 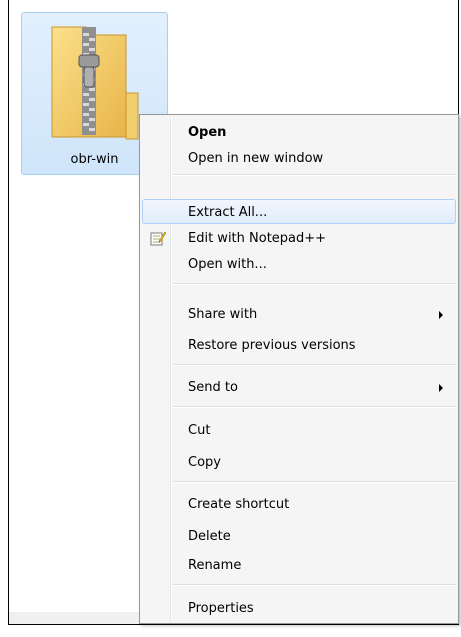 What do you see at coordinates (299, 503) in the screenshot?
I see `menu-item-create-shortcut: Create shortcut` at bounding box center [299, 503].